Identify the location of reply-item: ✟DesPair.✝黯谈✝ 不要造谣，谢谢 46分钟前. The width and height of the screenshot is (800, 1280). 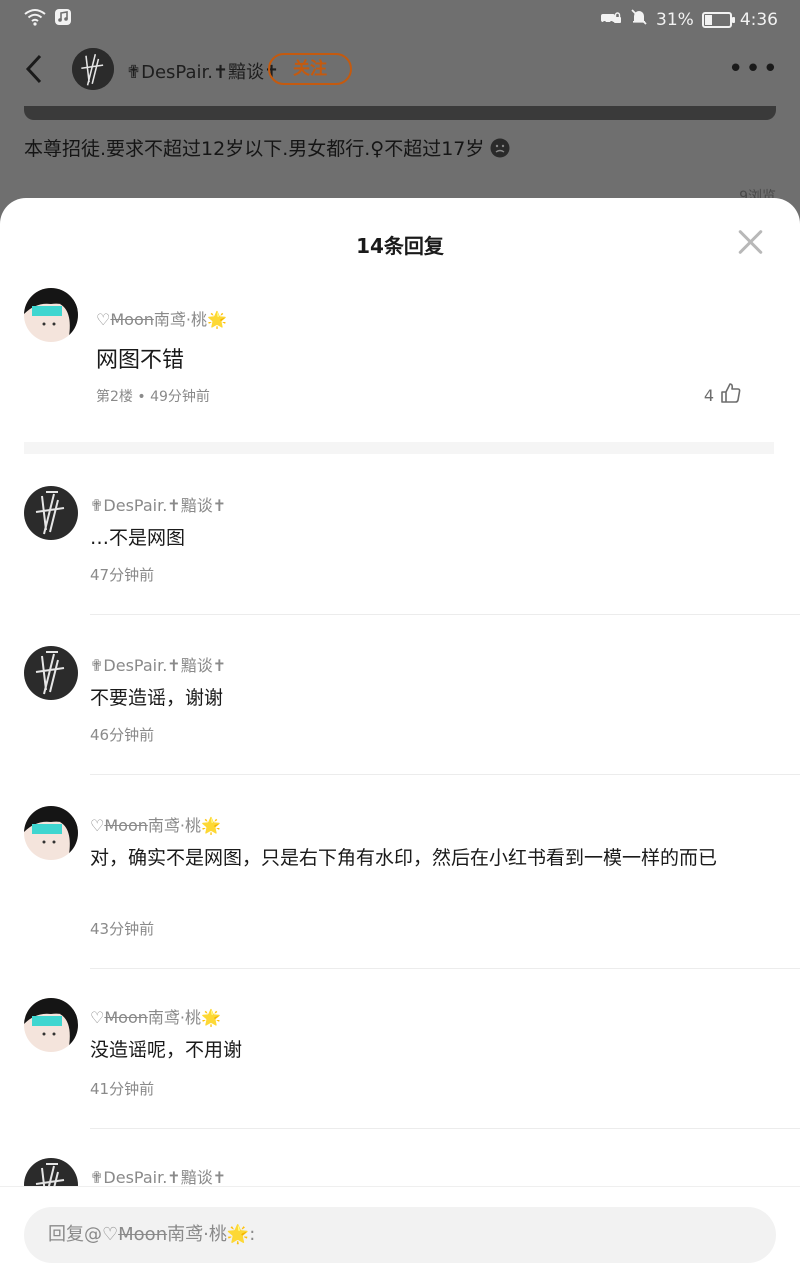
(400, 731).